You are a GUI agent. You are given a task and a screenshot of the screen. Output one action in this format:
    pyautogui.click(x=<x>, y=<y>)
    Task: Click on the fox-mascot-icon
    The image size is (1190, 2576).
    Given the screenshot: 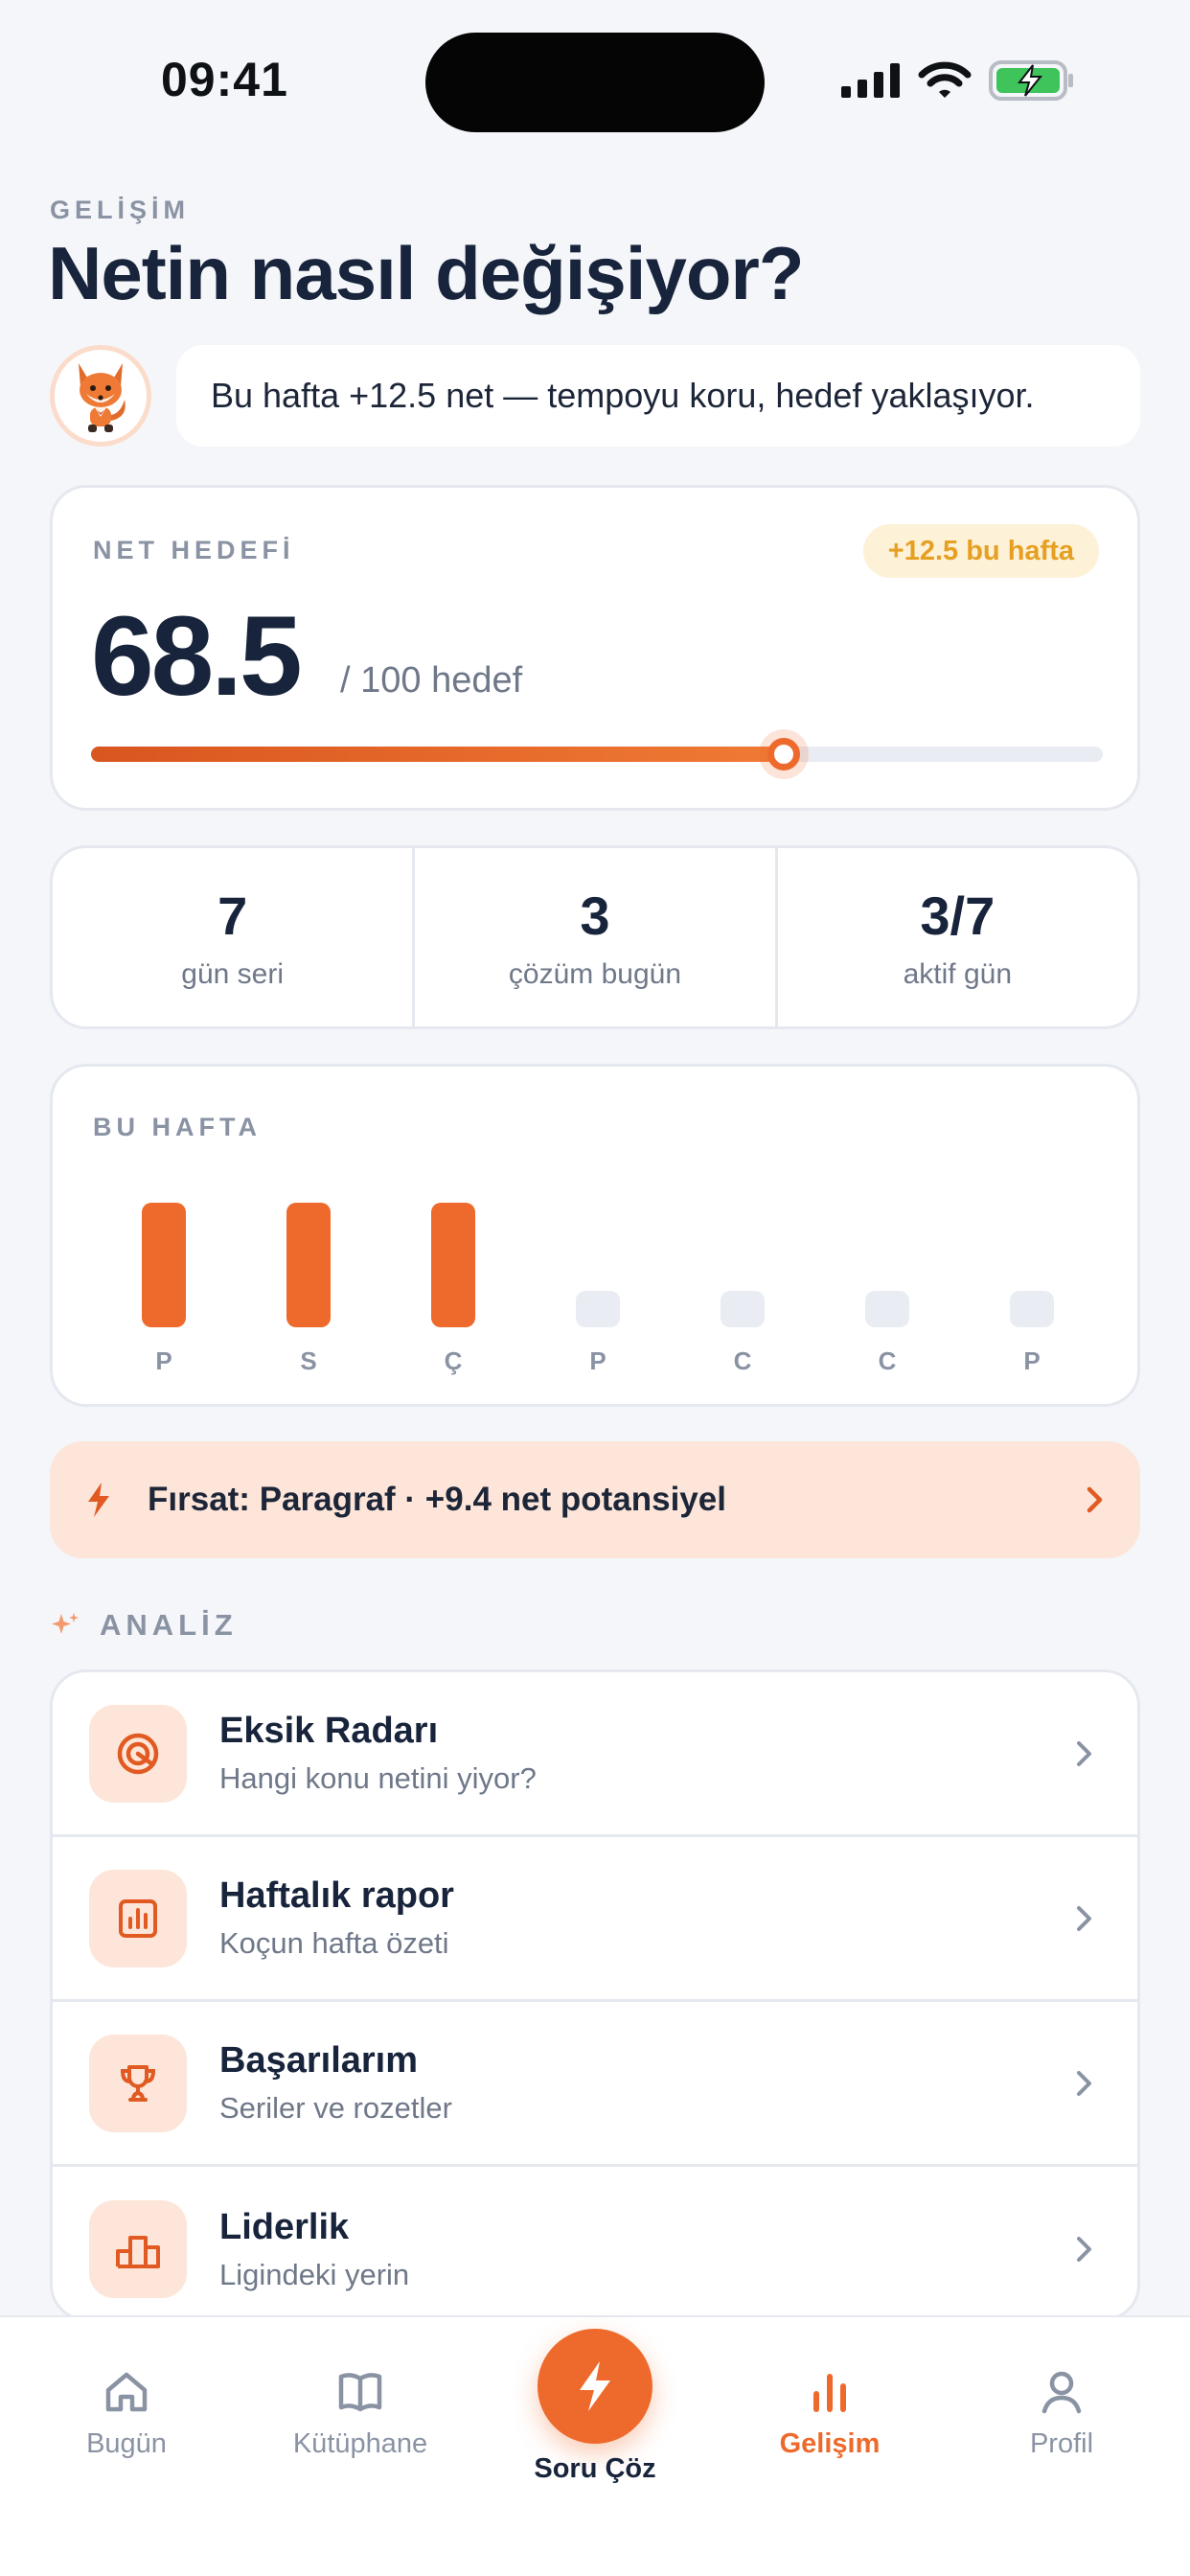 What is the action you would take?
    pyautogui.click(x=103, y=397)
    